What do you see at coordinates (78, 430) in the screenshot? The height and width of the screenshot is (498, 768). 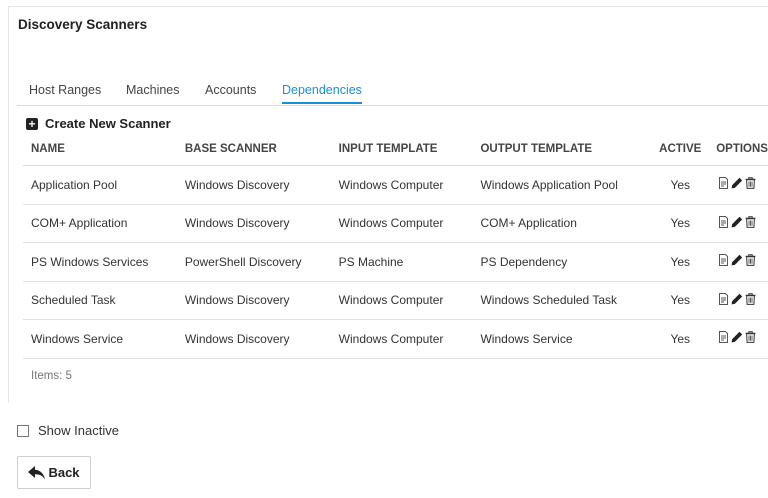 I see `show-inactive-label: Show Inactive` at bounding box center [78, 430].